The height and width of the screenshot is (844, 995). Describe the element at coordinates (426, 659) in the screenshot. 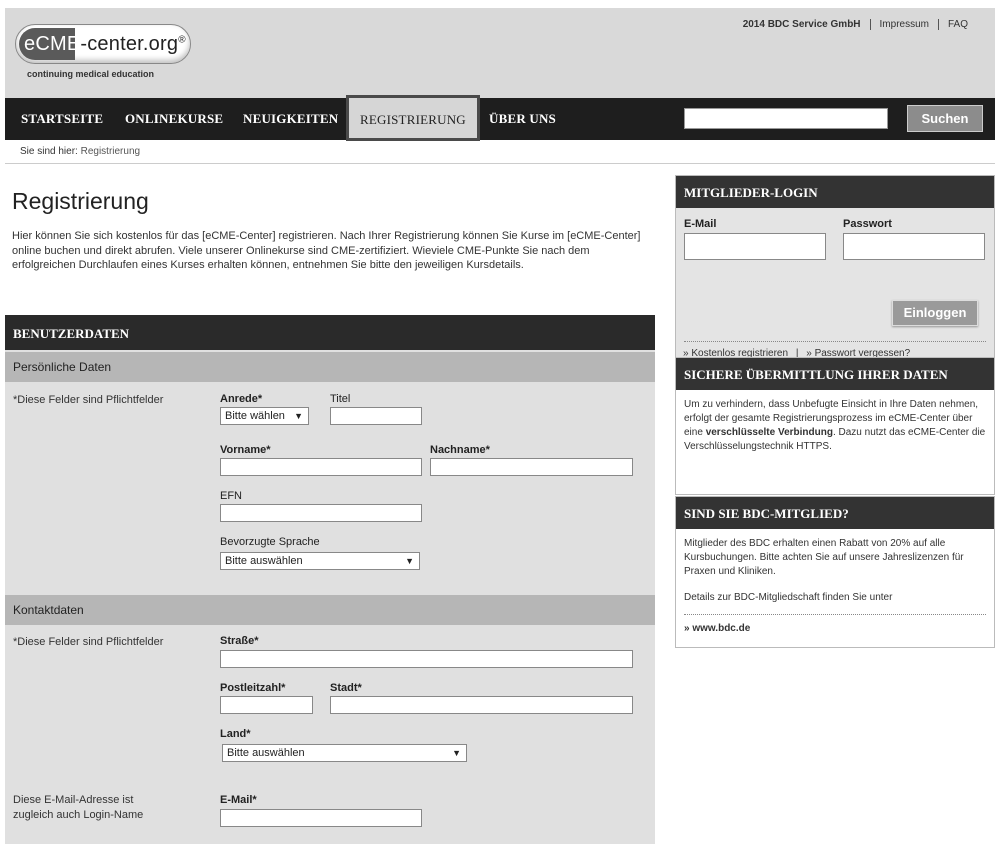

I see `strasse-field` at that location.